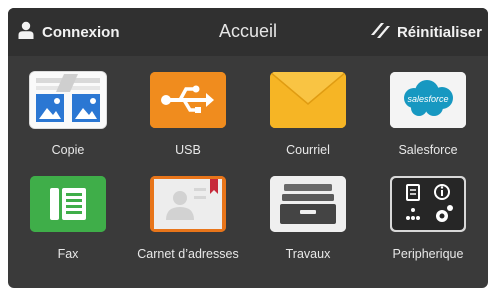 The width and height of the screenshot is (495, 295). I want to click on salesforce-logo-text: salesforce, so click(428, 99).